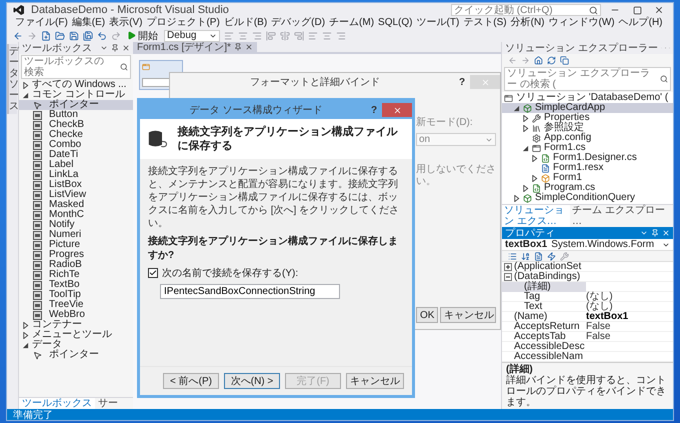 Image resolution: width=680 pixels, height=423 pixels. What do you see at coordinates (544, 337) in the screenshot?
I see `property-name: AcceptsTab` at bounding box center [544, 337].